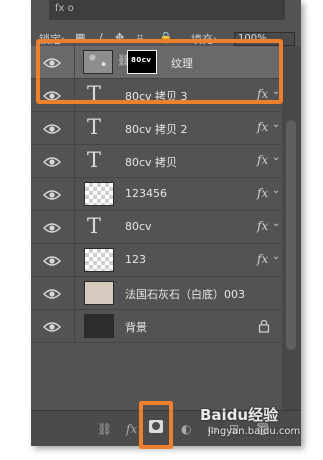  I want to click on layer-row: T 80cv 拷贝 2 fx ⌄, so click(156, 128).